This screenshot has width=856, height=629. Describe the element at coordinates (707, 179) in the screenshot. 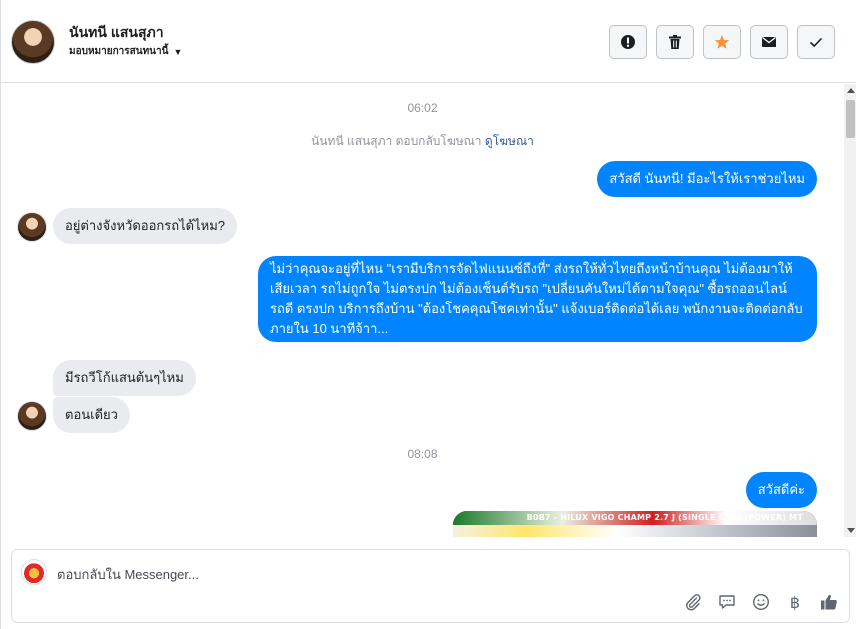

I see `message-bubble-outgoing: สวัสดี นันทนี! มีอะไรให้เราช่วยไหม` at that location.